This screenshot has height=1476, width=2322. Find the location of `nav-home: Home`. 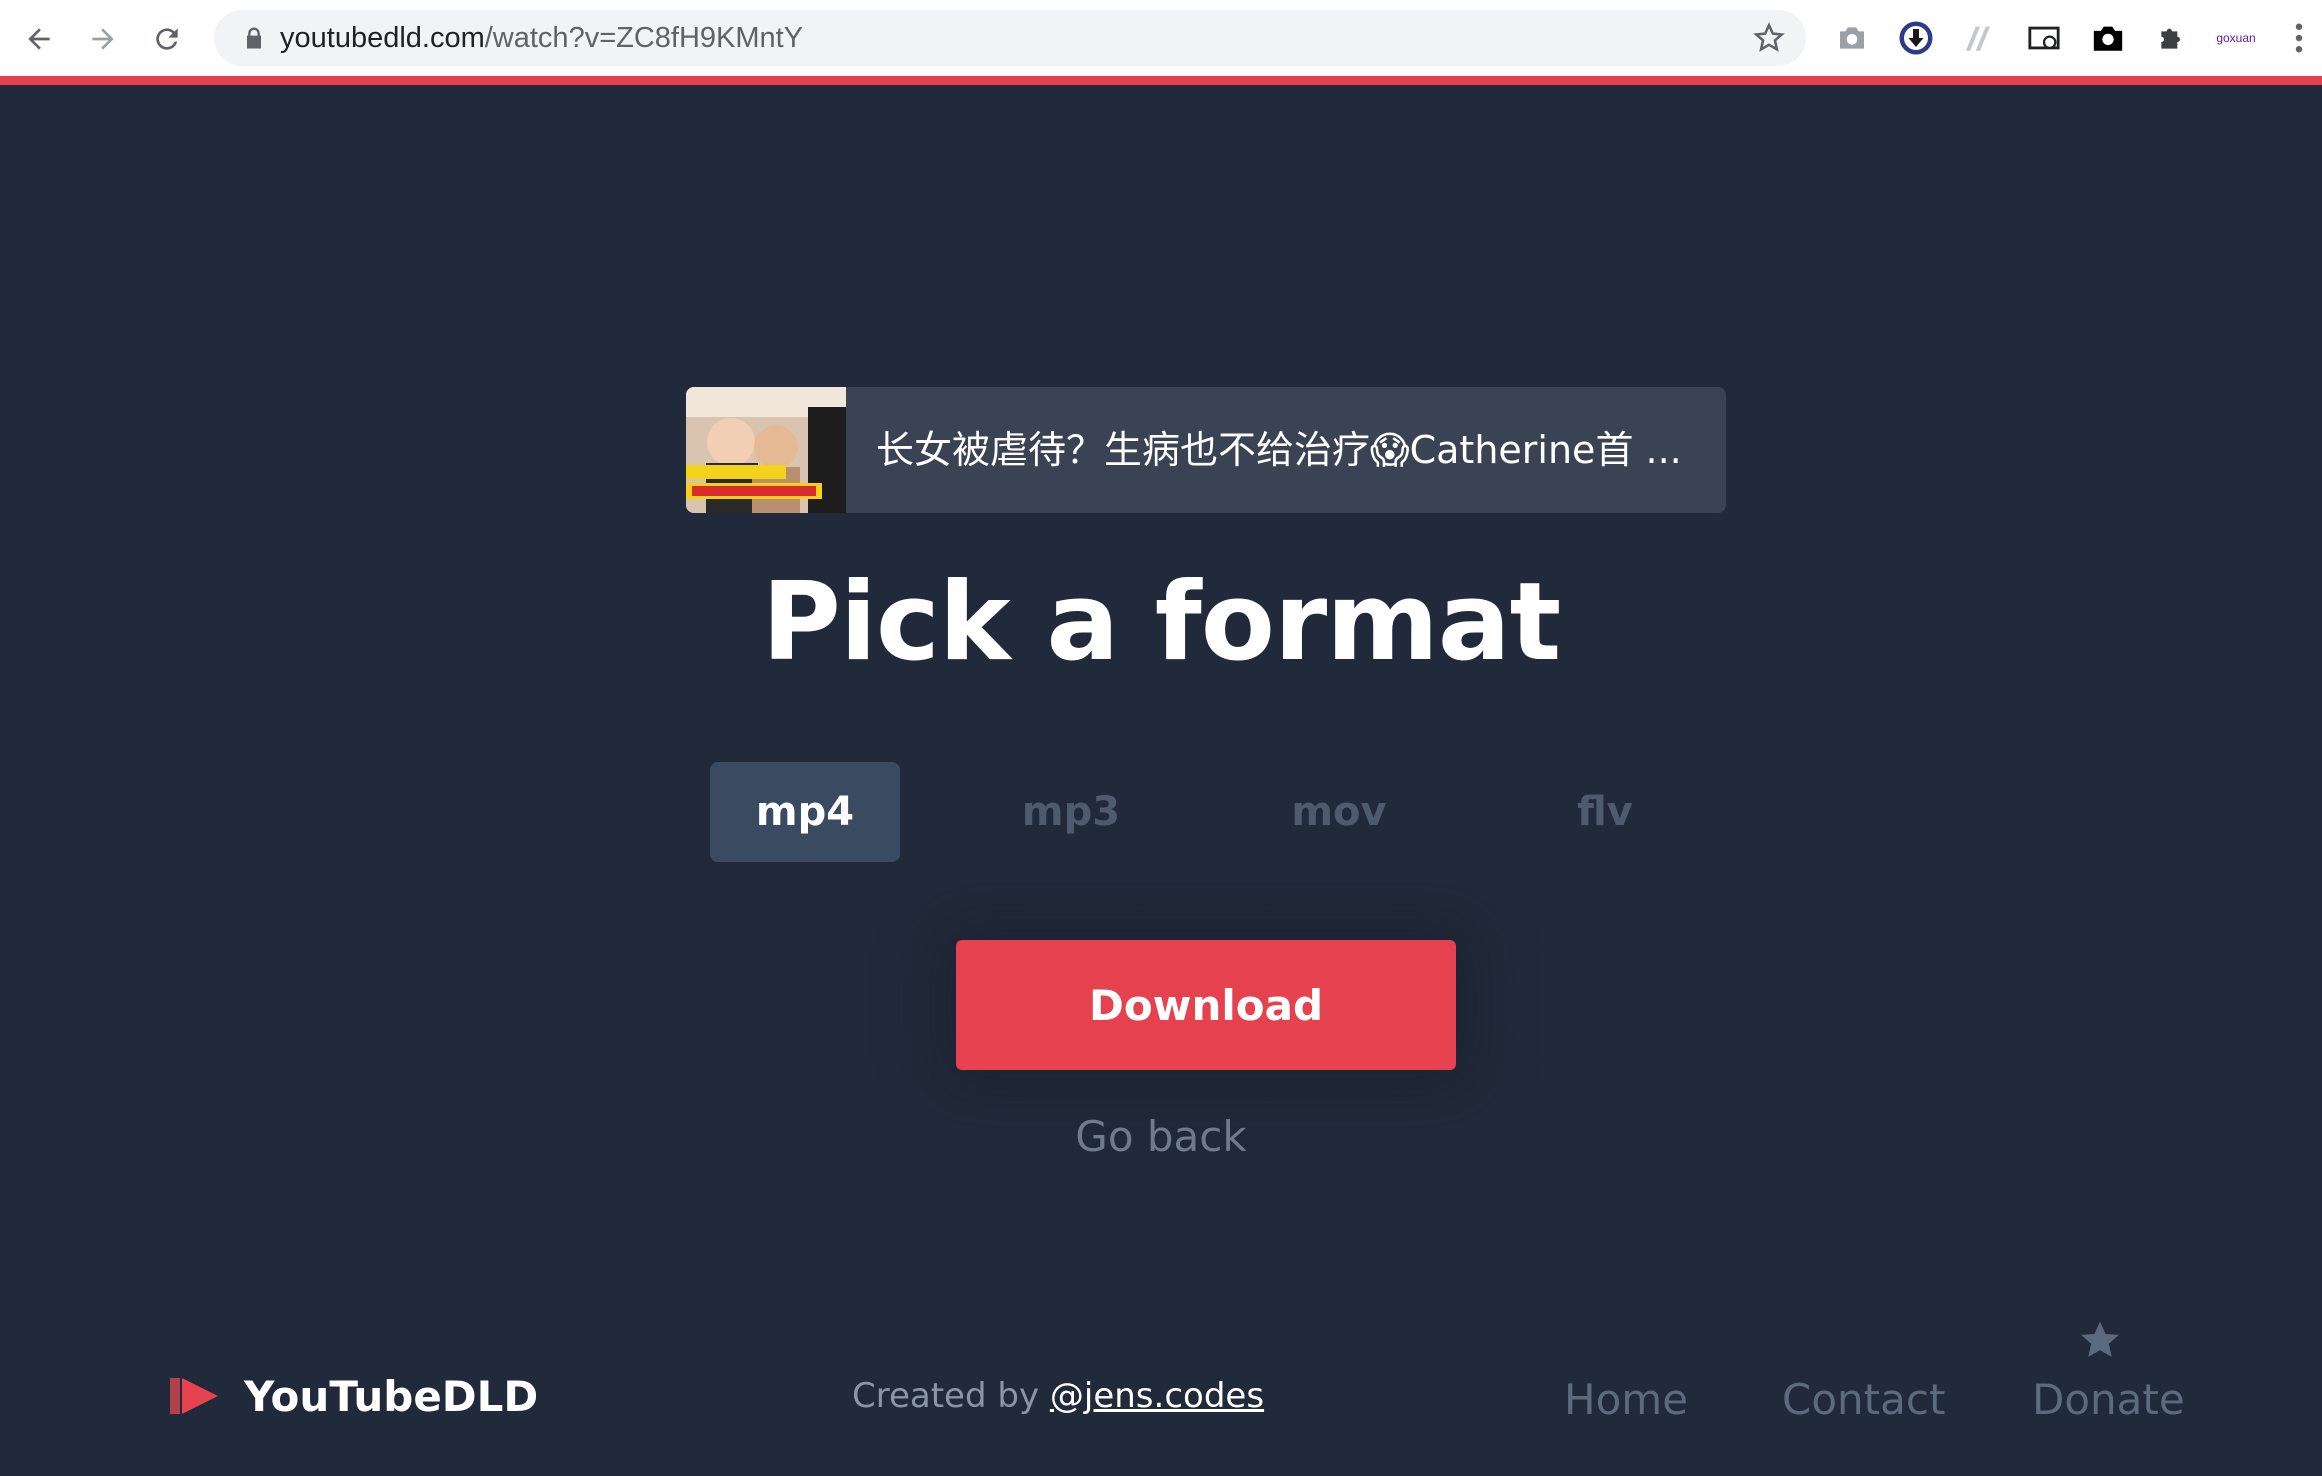

nav-home: Home is located at coordinates (1626, 1400).